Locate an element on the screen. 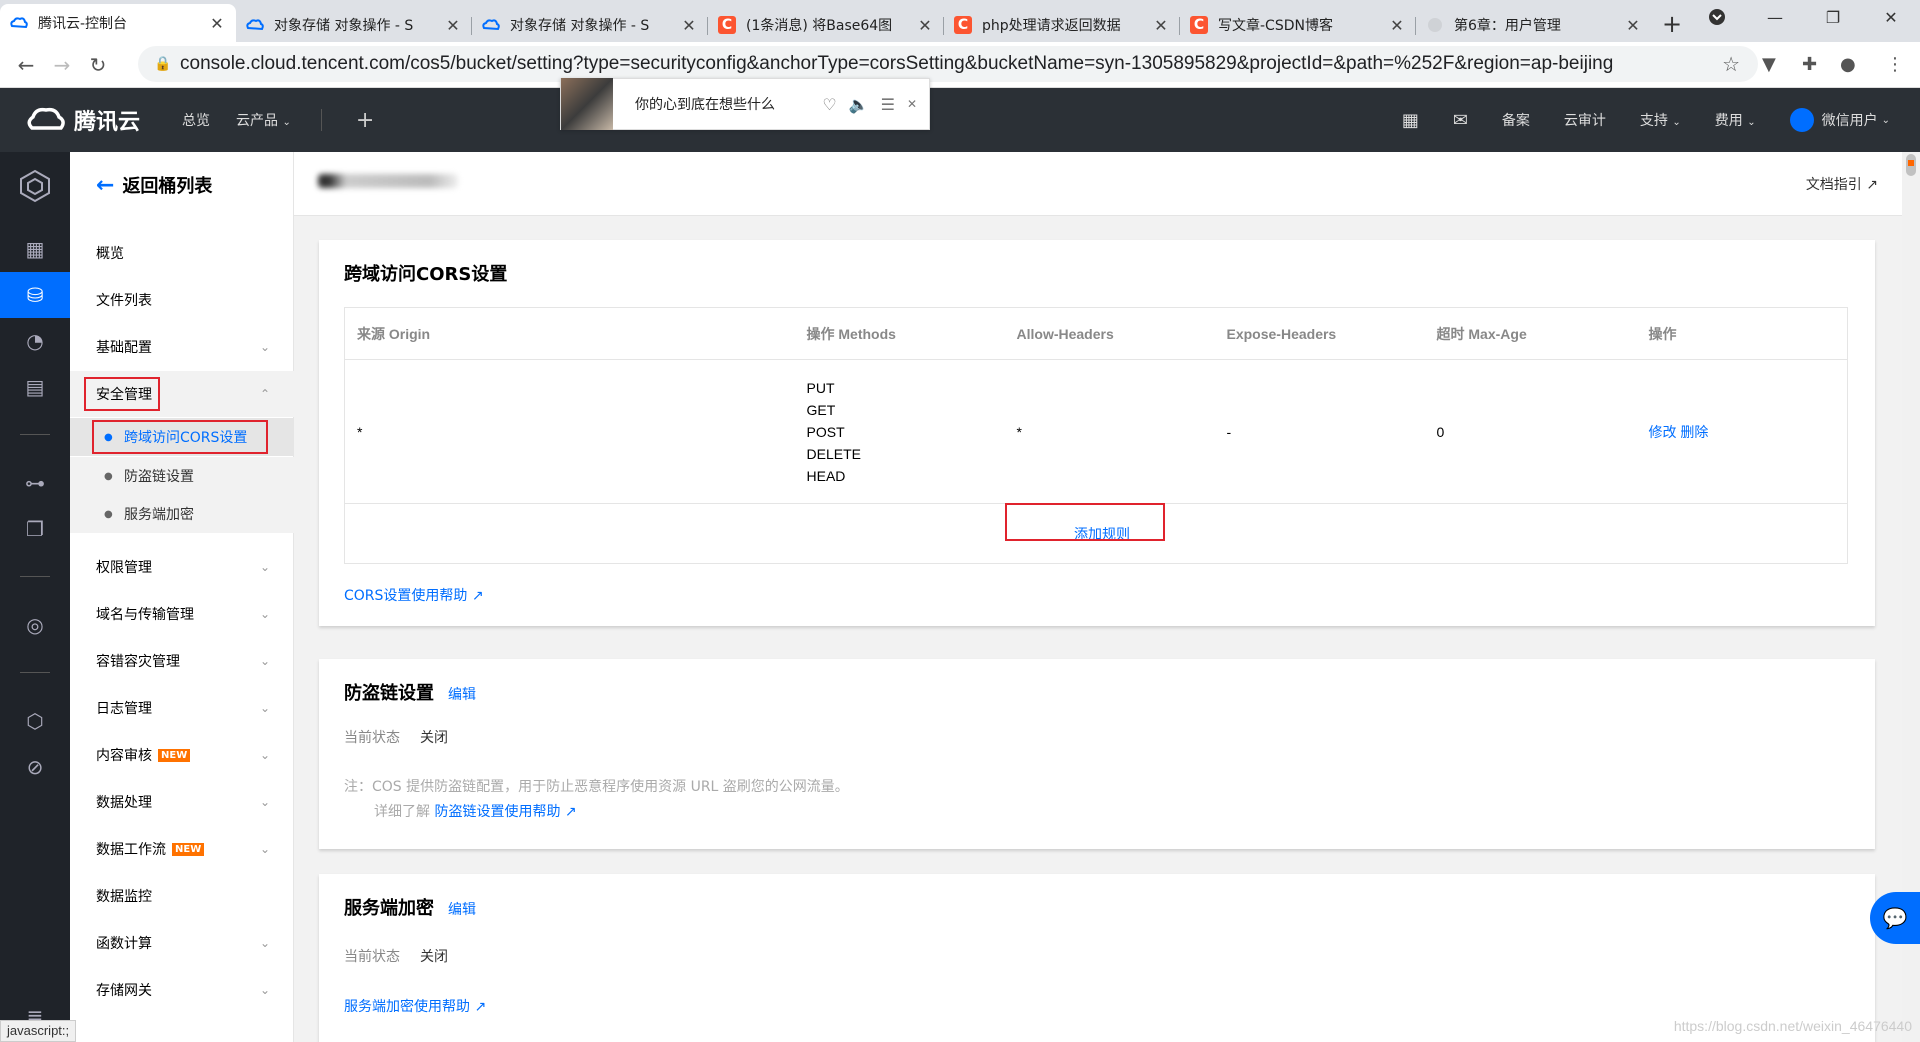 This screenshot has height=1042, width=1920. back-to-bucket-list: ← 返回桶列表 is located at coordinates (154, 185).